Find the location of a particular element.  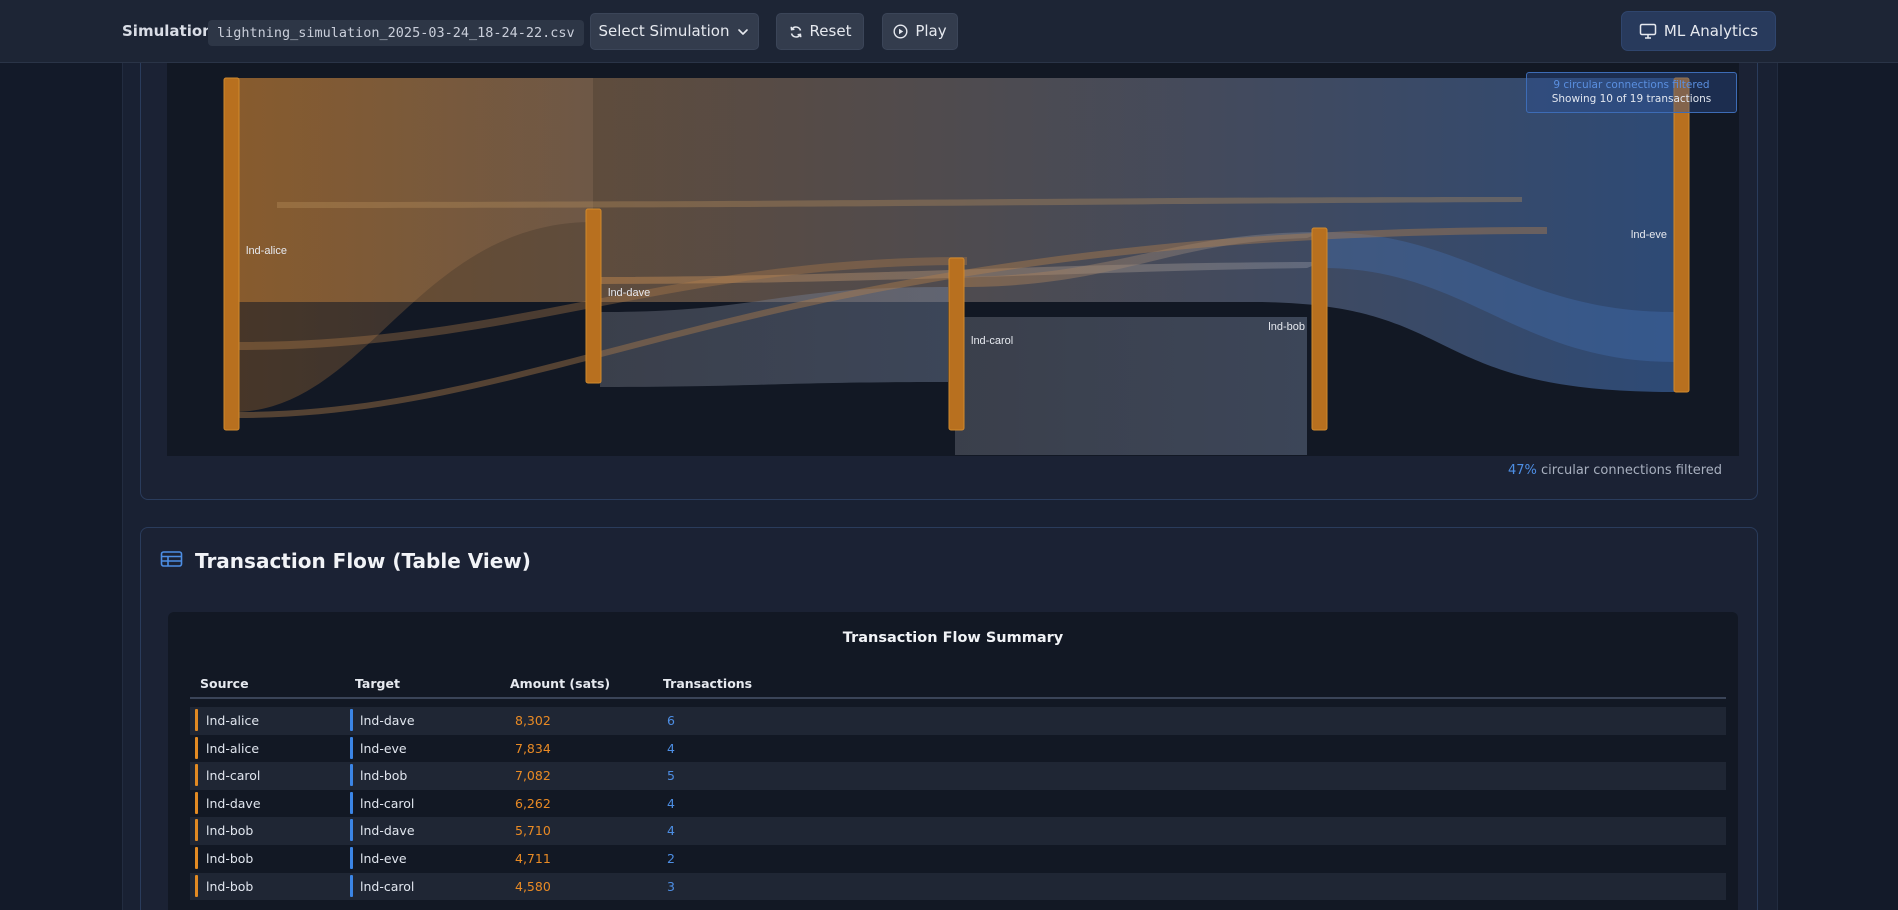

cell-transactions: 3 is located at coordinates (671, 886).